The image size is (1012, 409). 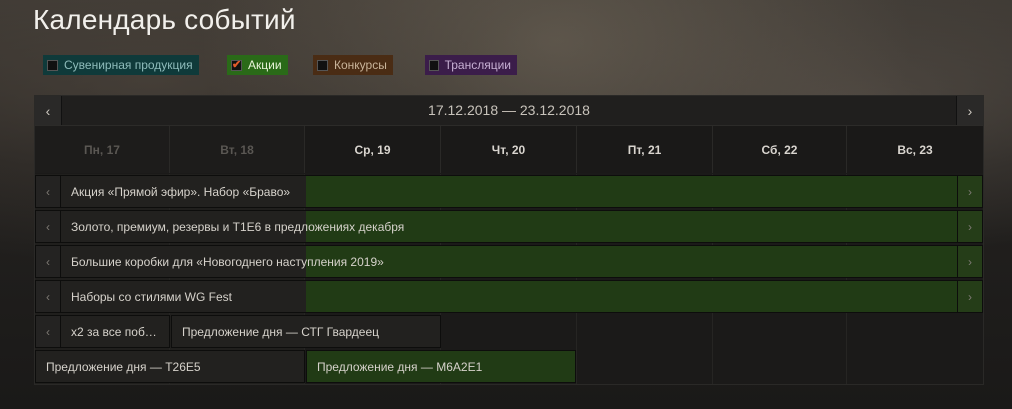 I want to click on event-bar: ‹ Наборы со стилями WG Fest ›, so click(x=509, y=296).